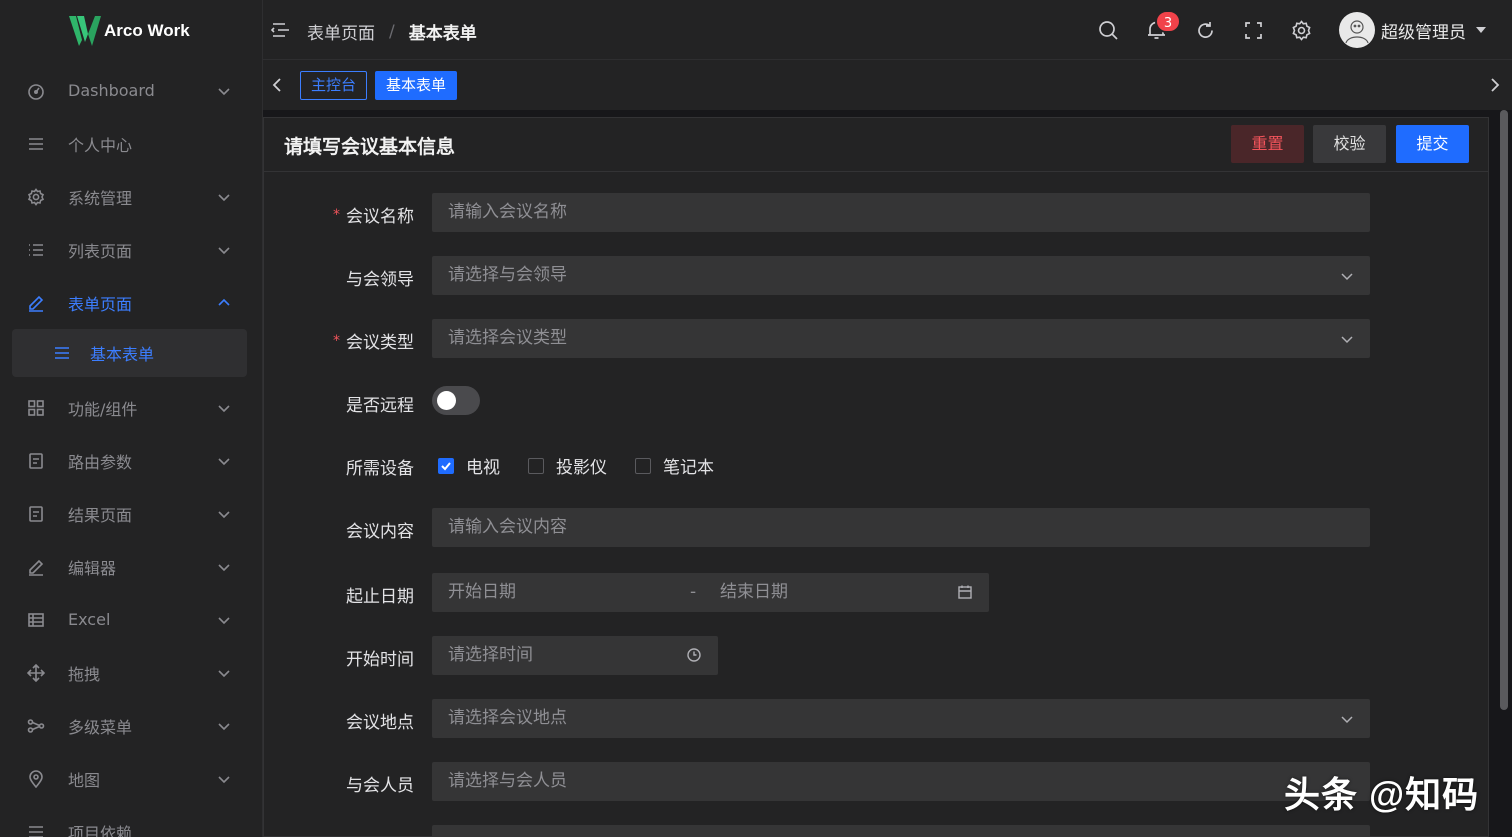 The width and height of the screenshot is (1512, 837). What do you see at coordinates (129, 353) in the screenshot?
I see `sidebar-subitem-basic-form: 基本表单` at bounding box center [129, 353].